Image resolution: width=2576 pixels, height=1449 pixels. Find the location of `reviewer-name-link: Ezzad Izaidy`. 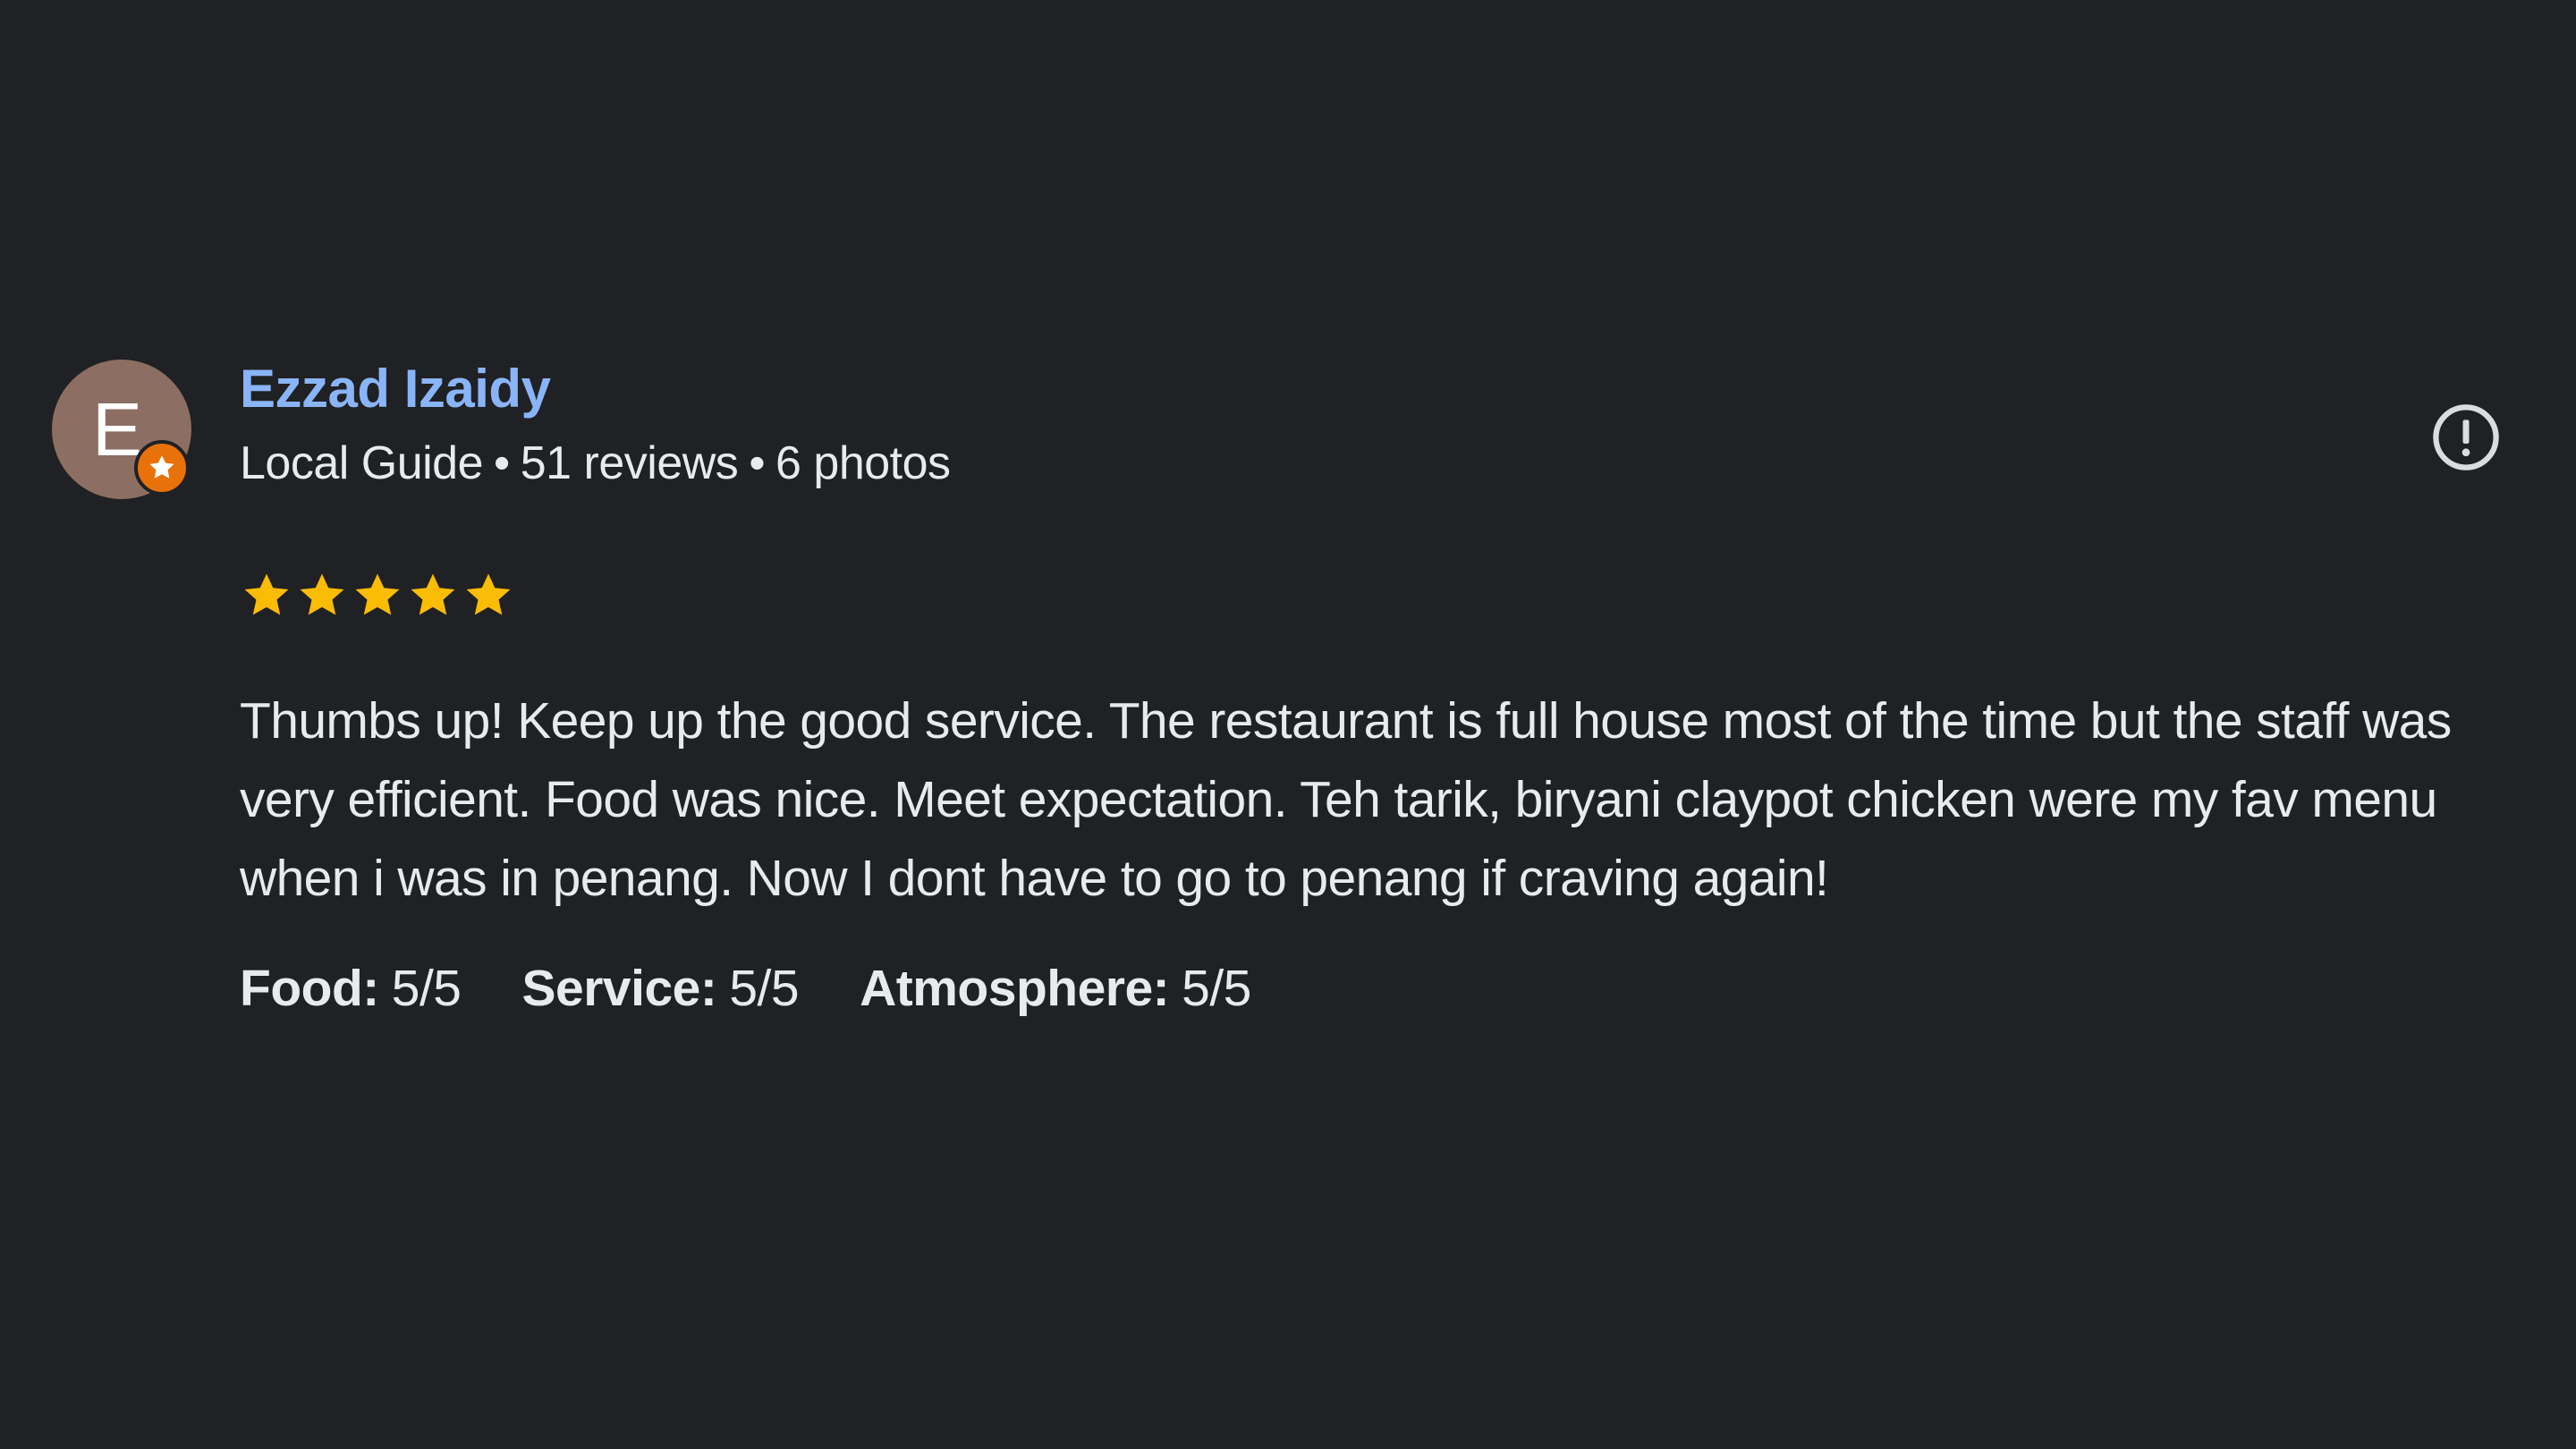

reviewer-name-link: Ezzad Izaidy is located at coordinates (395, 388).